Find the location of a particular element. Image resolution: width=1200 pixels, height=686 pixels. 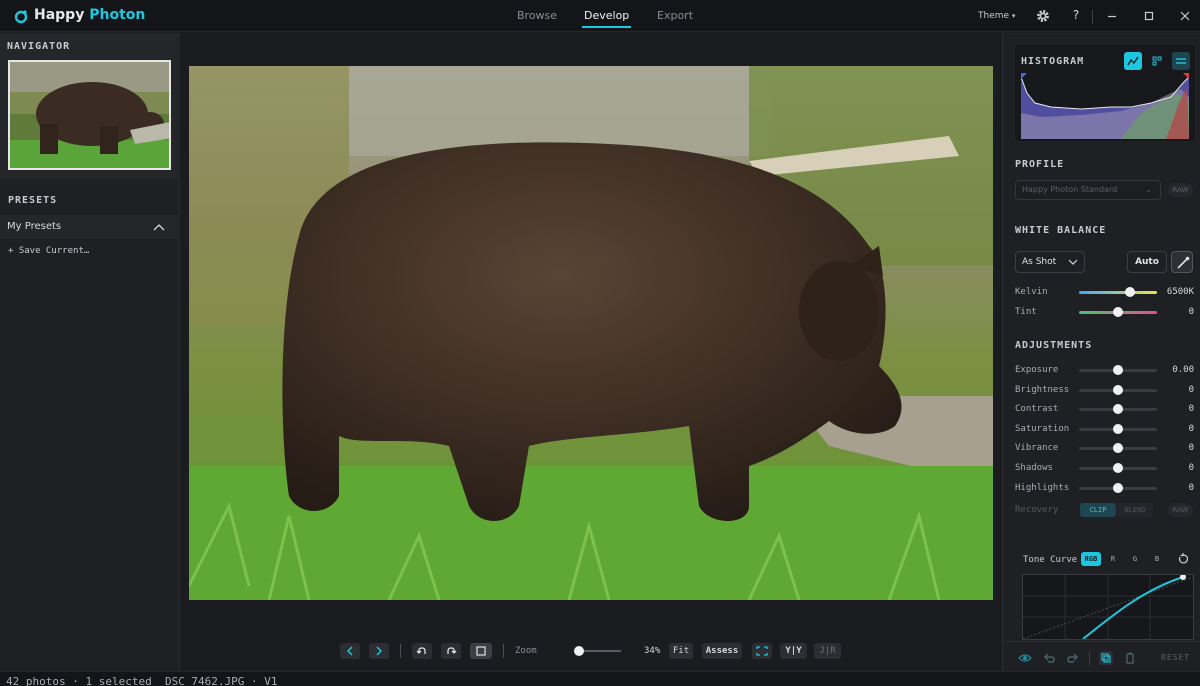

footer-divider is located at coordinates (1089, 658).